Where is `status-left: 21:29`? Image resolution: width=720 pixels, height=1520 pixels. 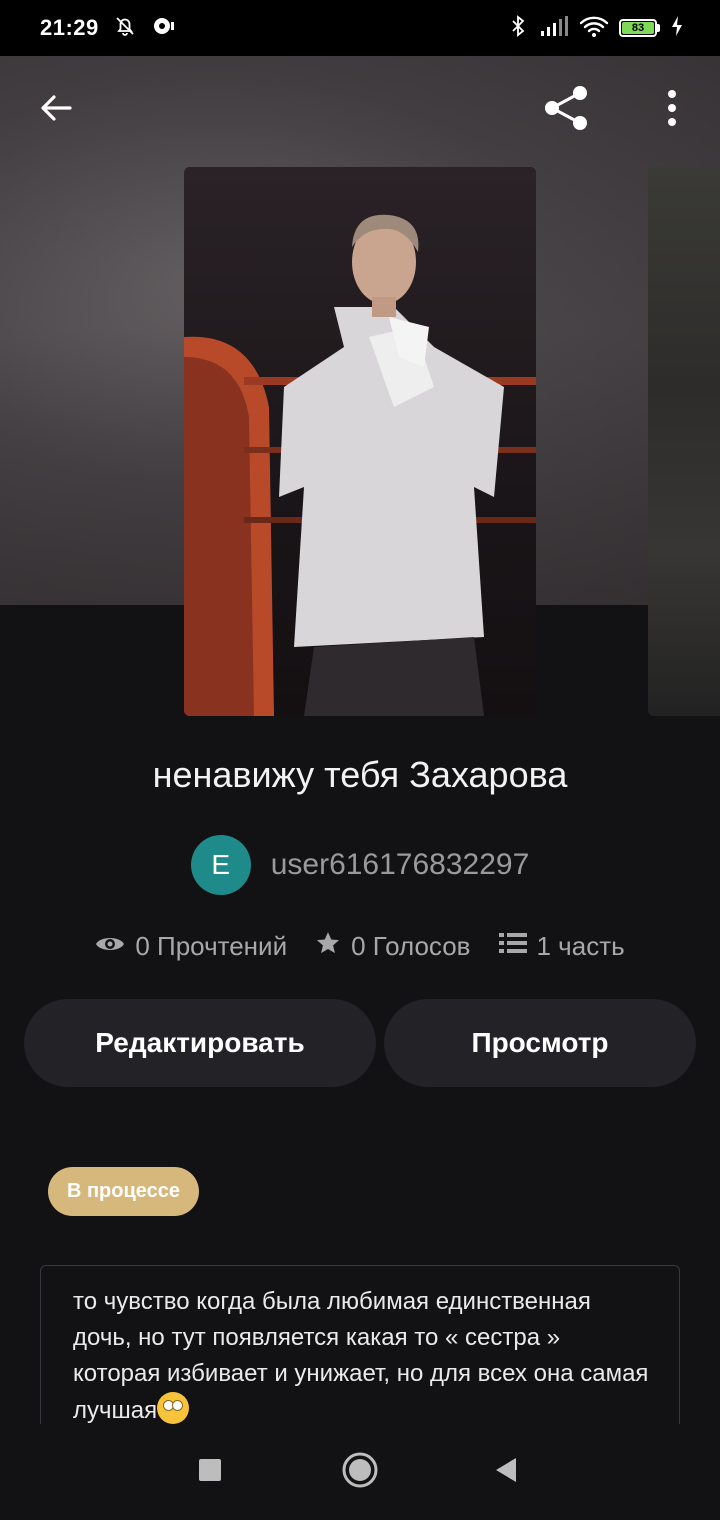
status-left: 21:29 is located at coordinates (108, 28).